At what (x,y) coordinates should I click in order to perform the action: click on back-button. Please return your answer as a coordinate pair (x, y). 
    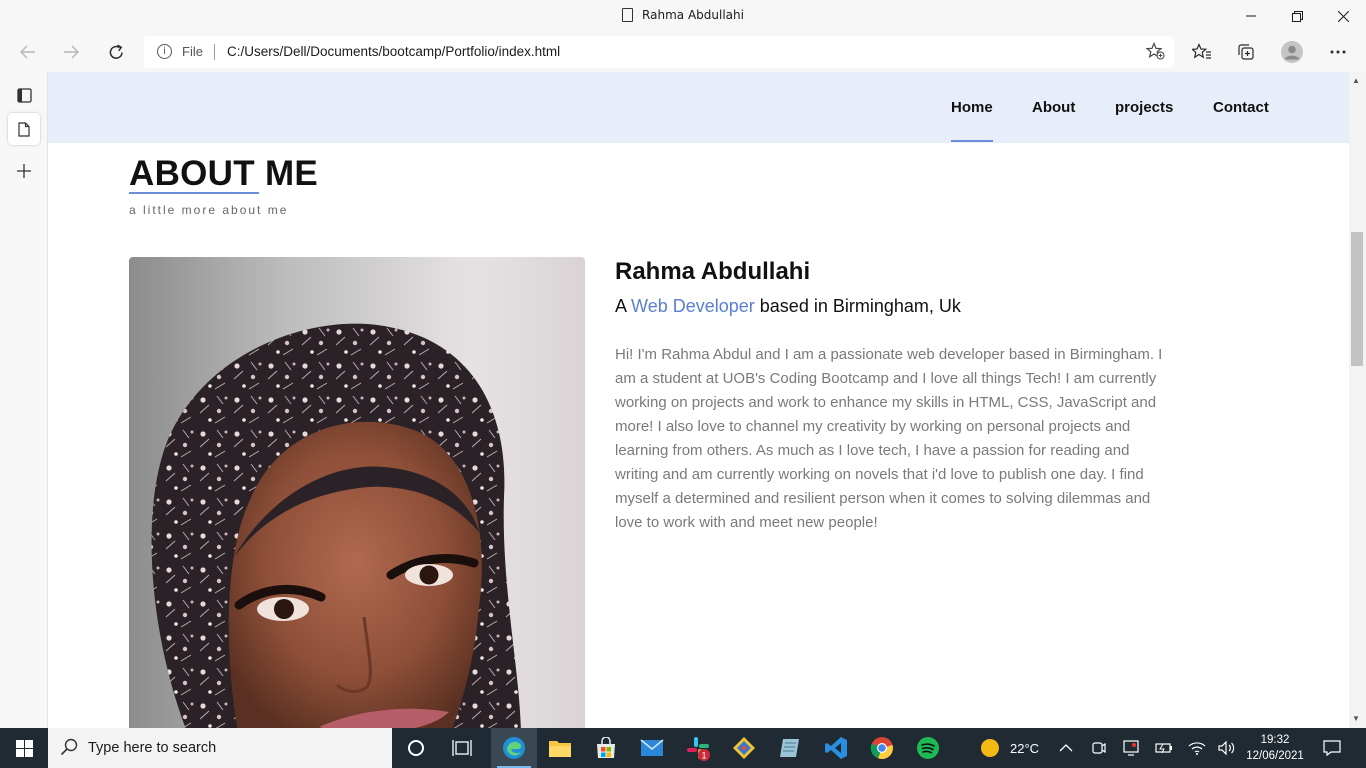
    Looking at the image, I should click on (28, 52).